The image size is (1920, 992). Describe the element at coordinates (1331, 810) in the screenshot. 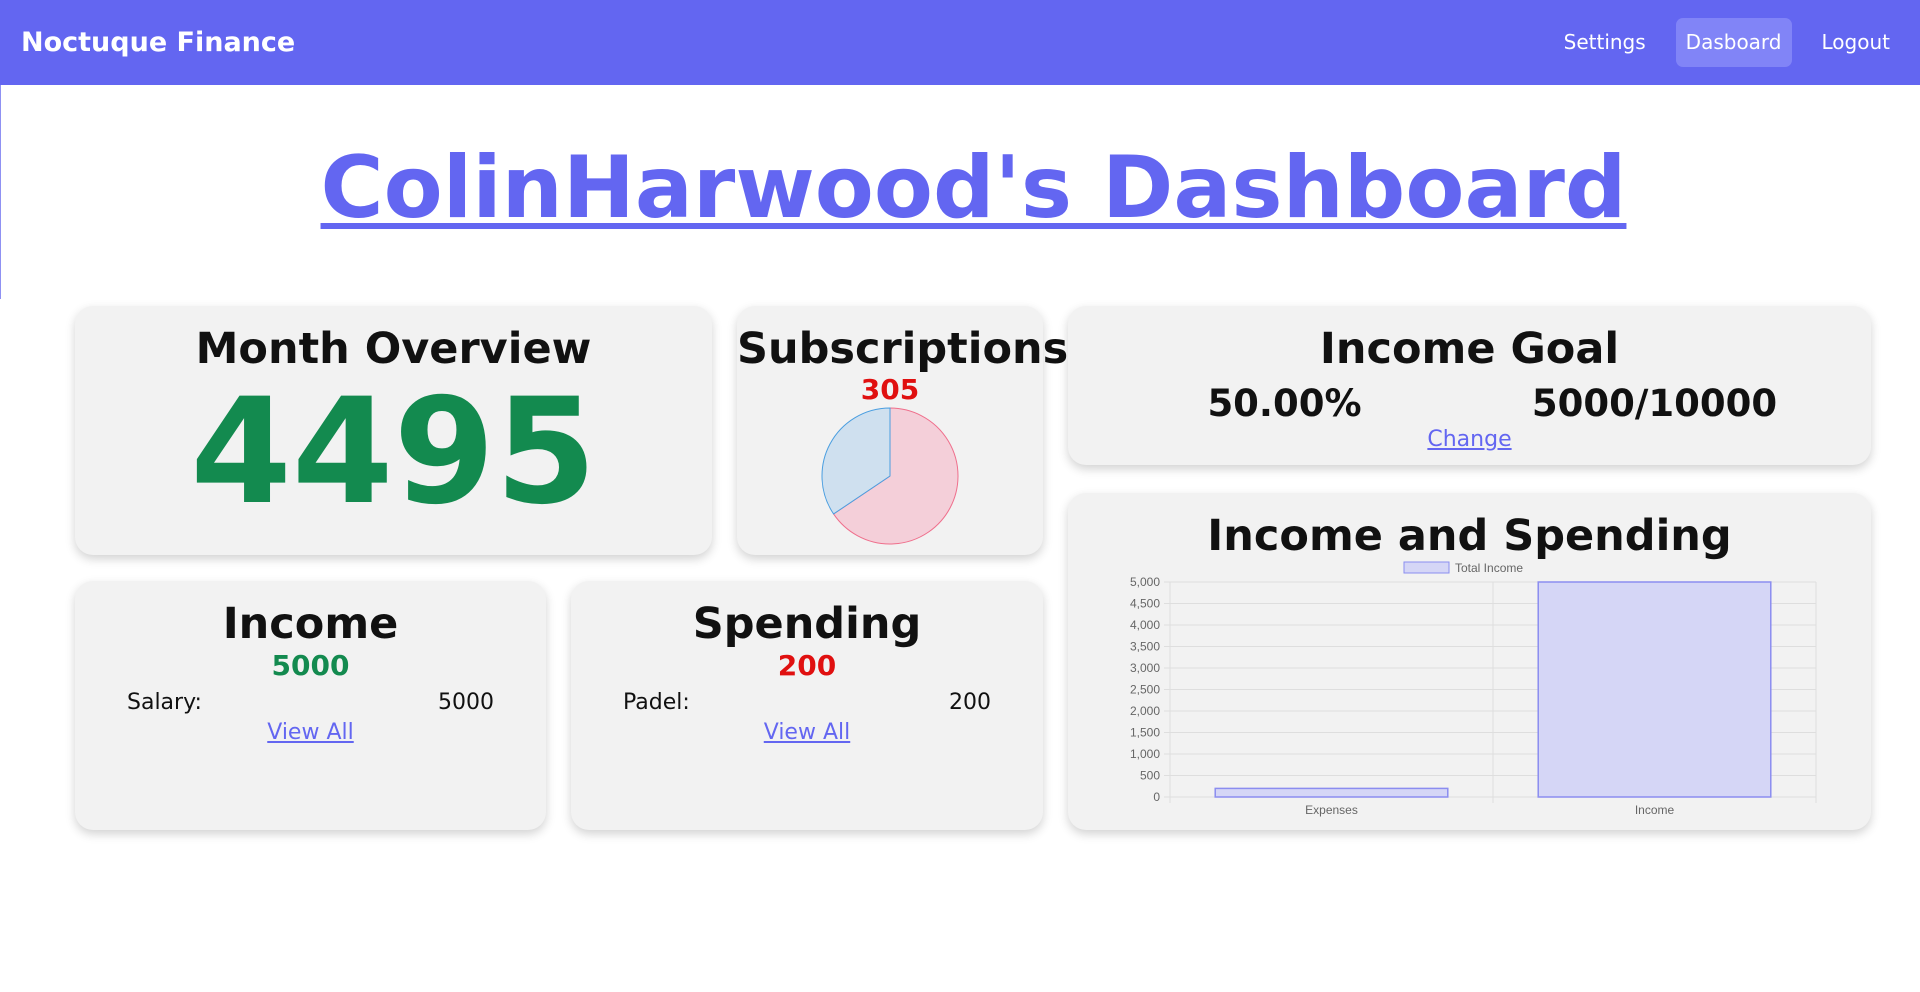

I see `x-tick-label: Expenses` at that location.